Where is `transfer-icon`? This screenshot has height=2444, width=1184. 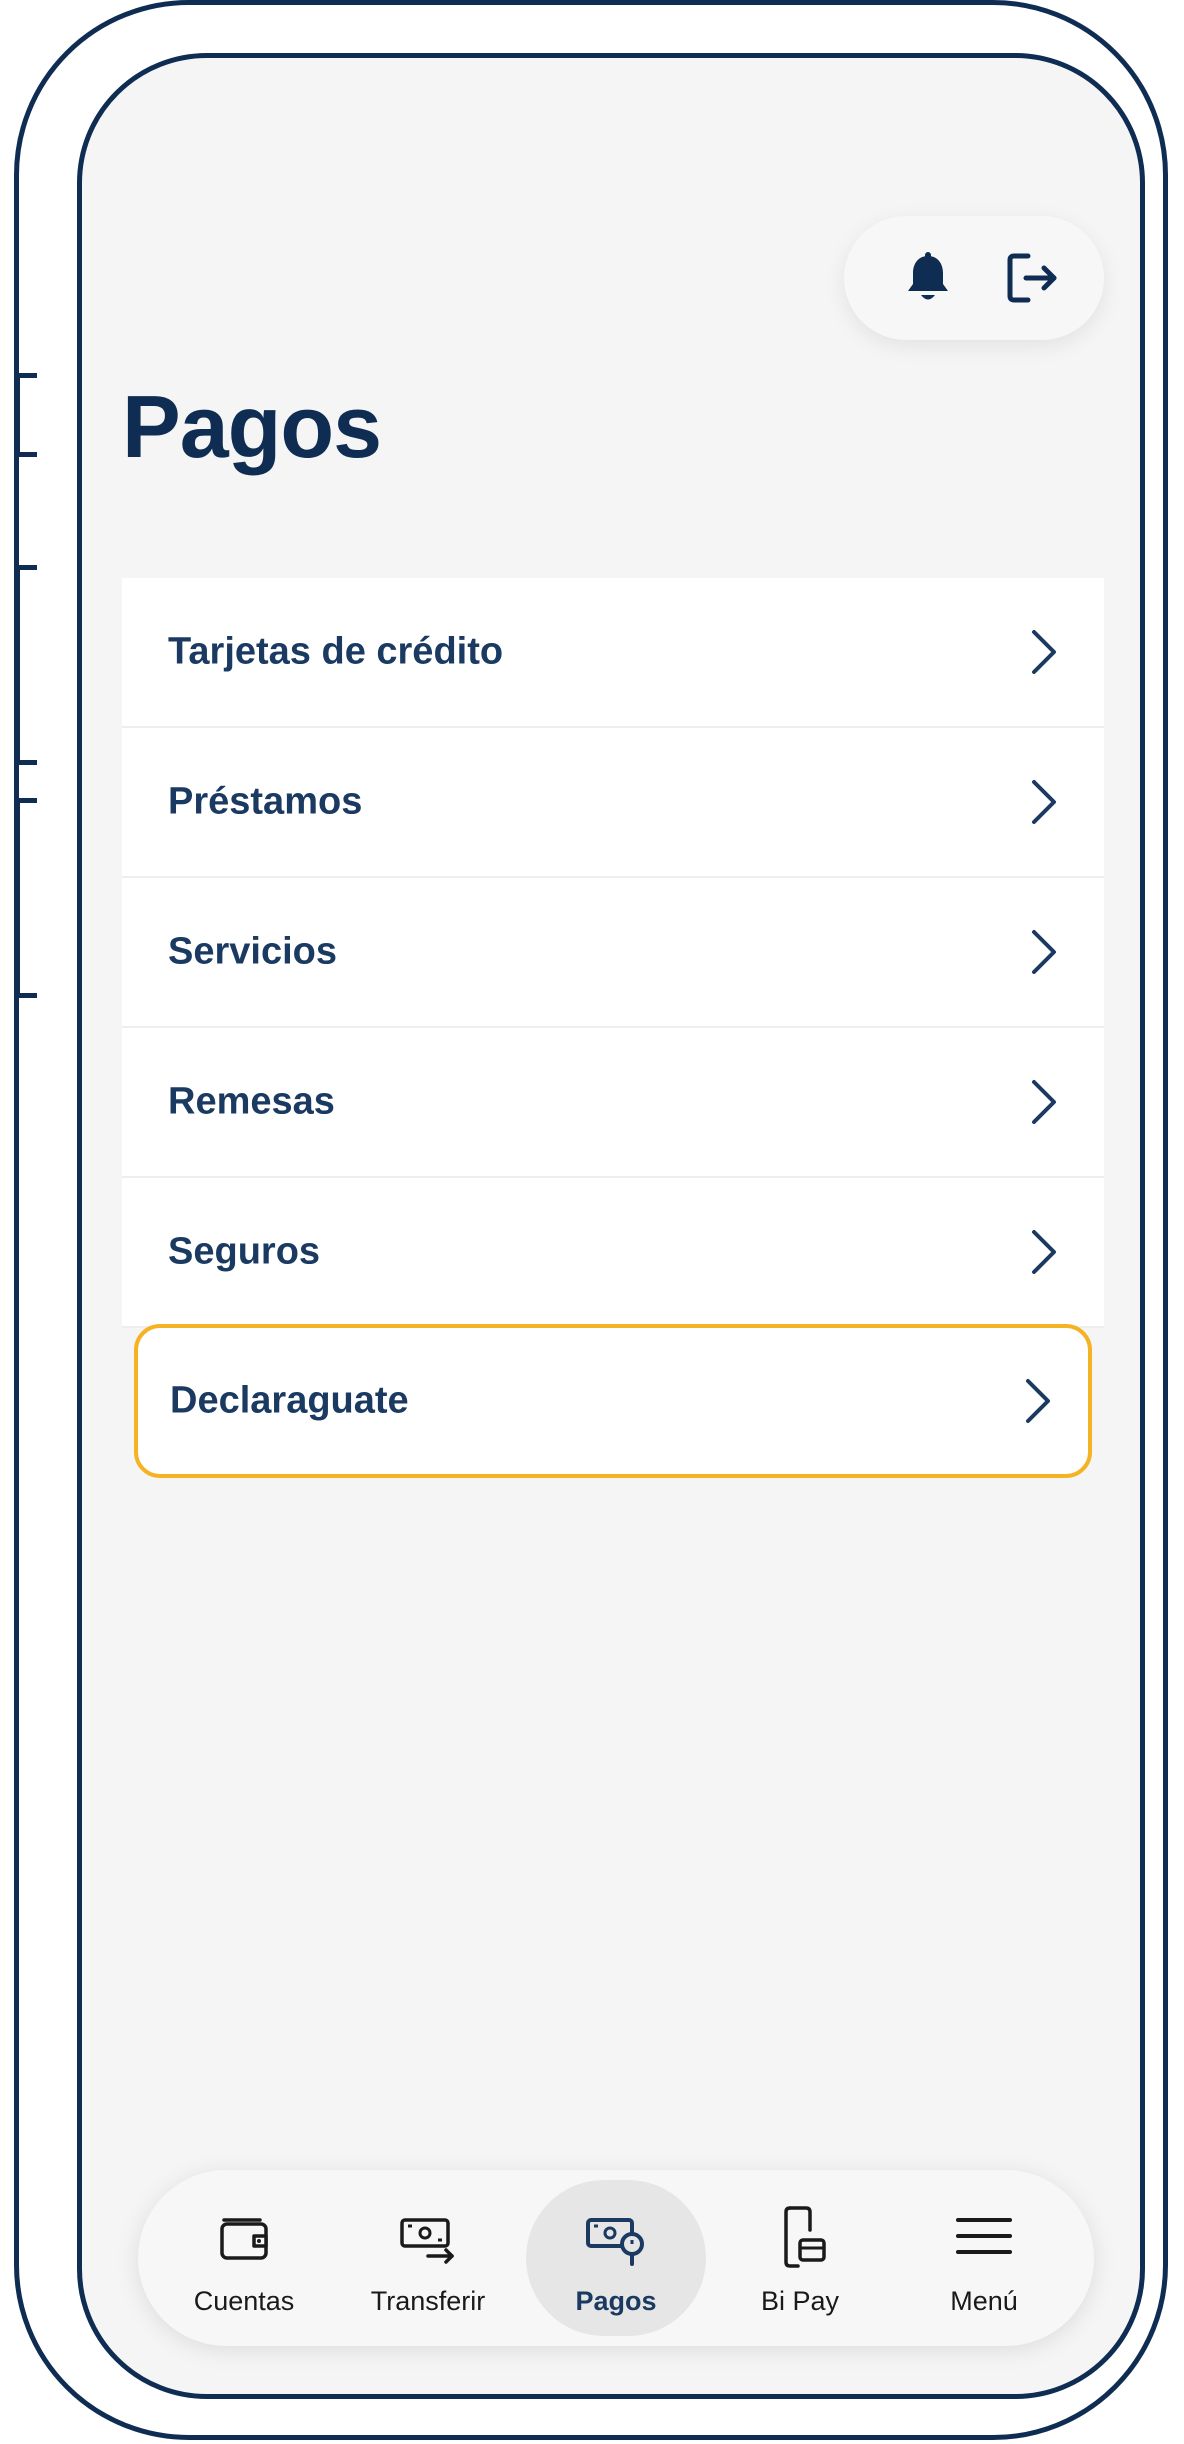 transfer-icon is located at coordinates (427, 2241).